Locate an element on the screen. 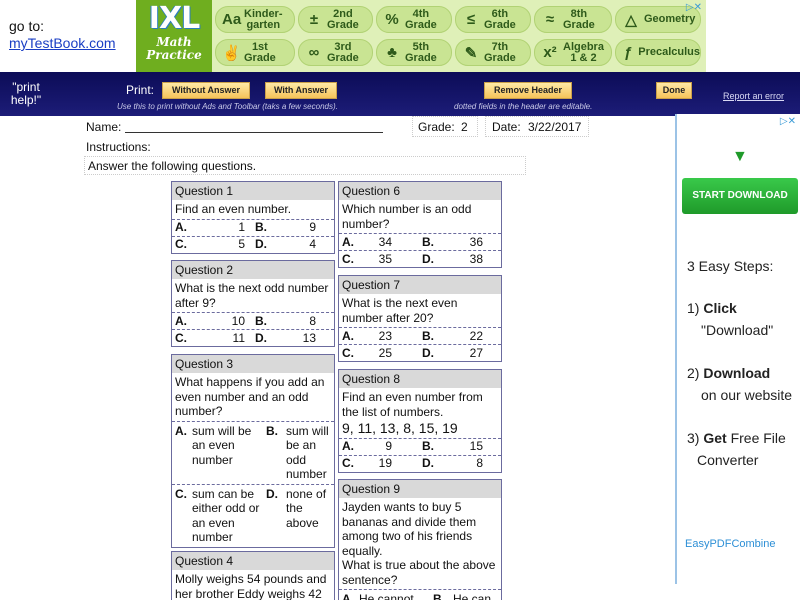 This screenshot has height=600, width=800. option-value: 10 is located at coordinates (238, 320).